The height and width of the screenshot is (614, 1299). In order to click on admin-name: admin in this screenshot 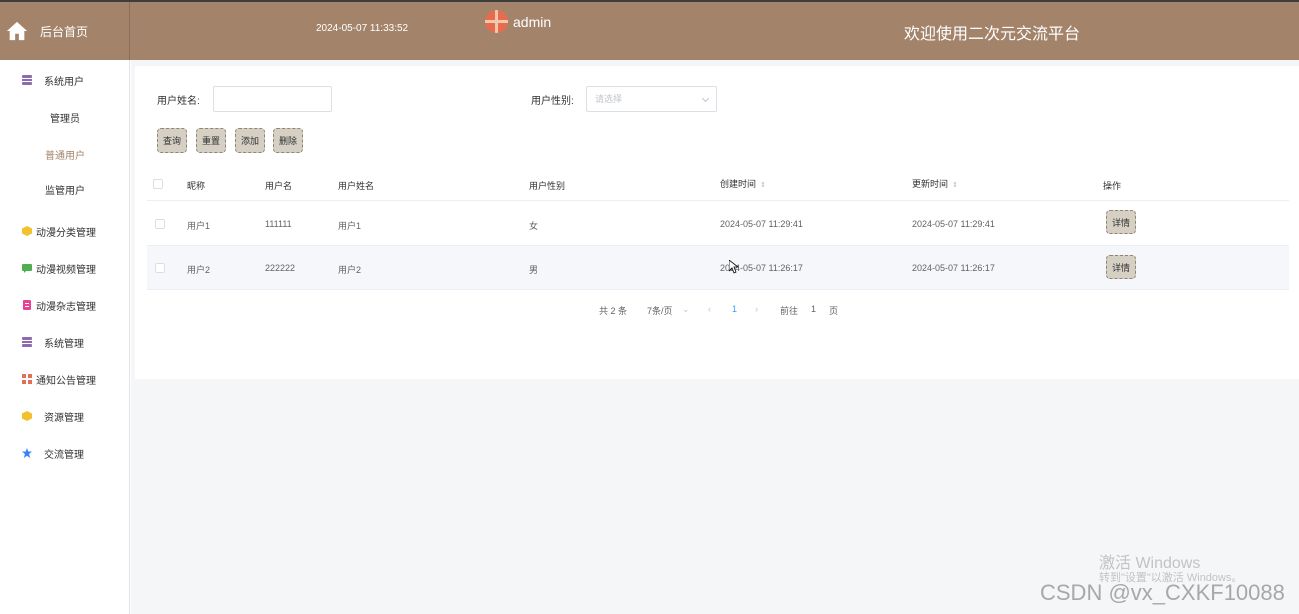, I will do `click(532, 21)`.